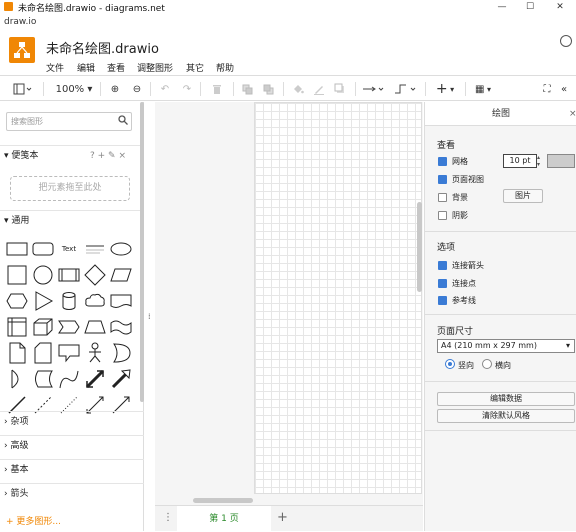  Describe the element at coordinates (572, 114) in the screenshot. I see `close-icon: ×` at that location.